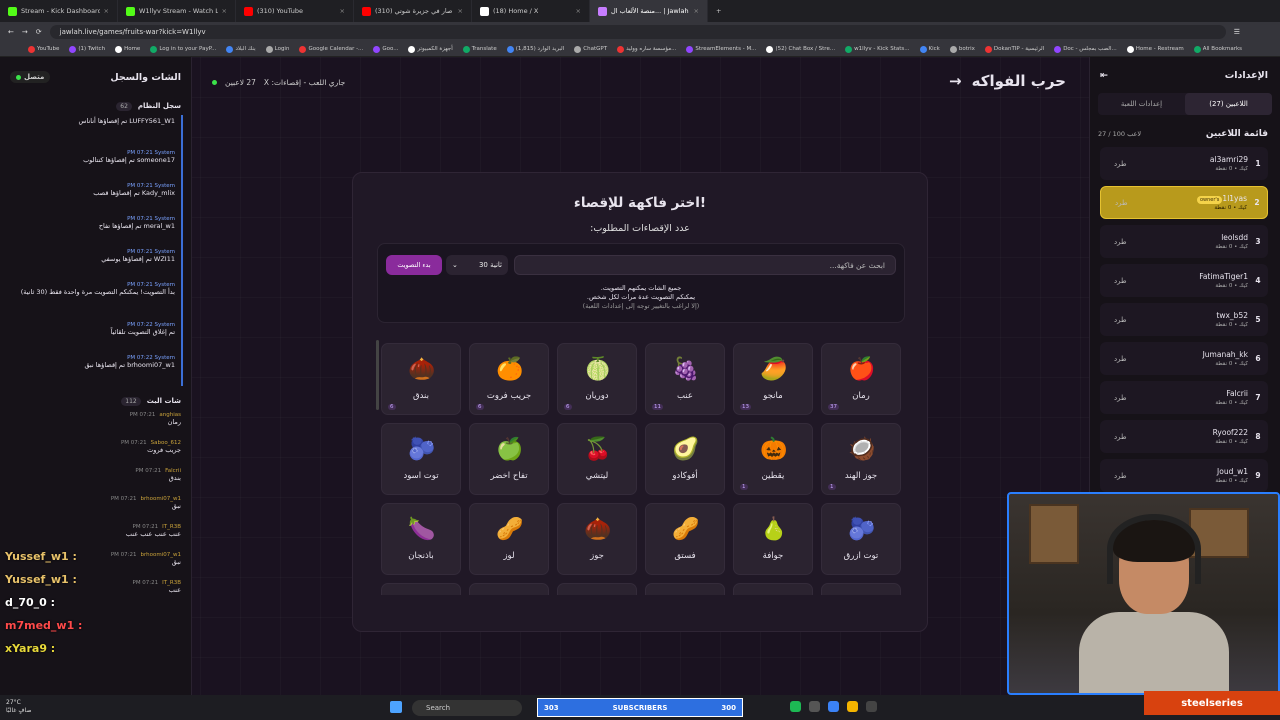  Describe the element at coordinates (590, 49) in the screenshot. I see `bookmark-item: ChatGPT` at that location.